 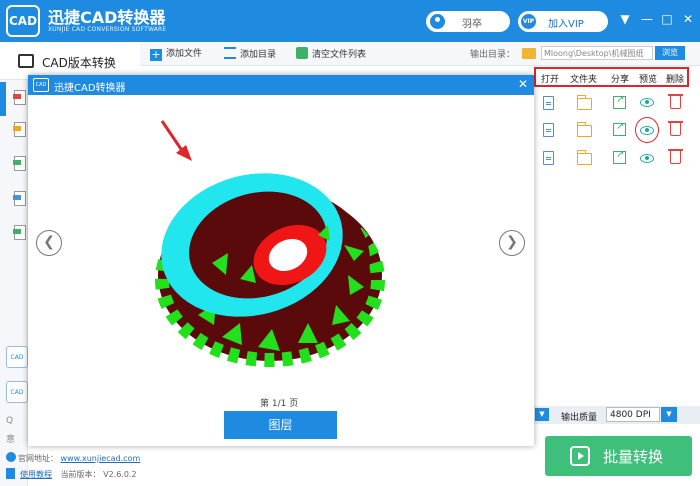 What do you see at coordinates (437, 21) in the screenshot?
I see `user-avatar-icon` at bounding box center [437, 21].